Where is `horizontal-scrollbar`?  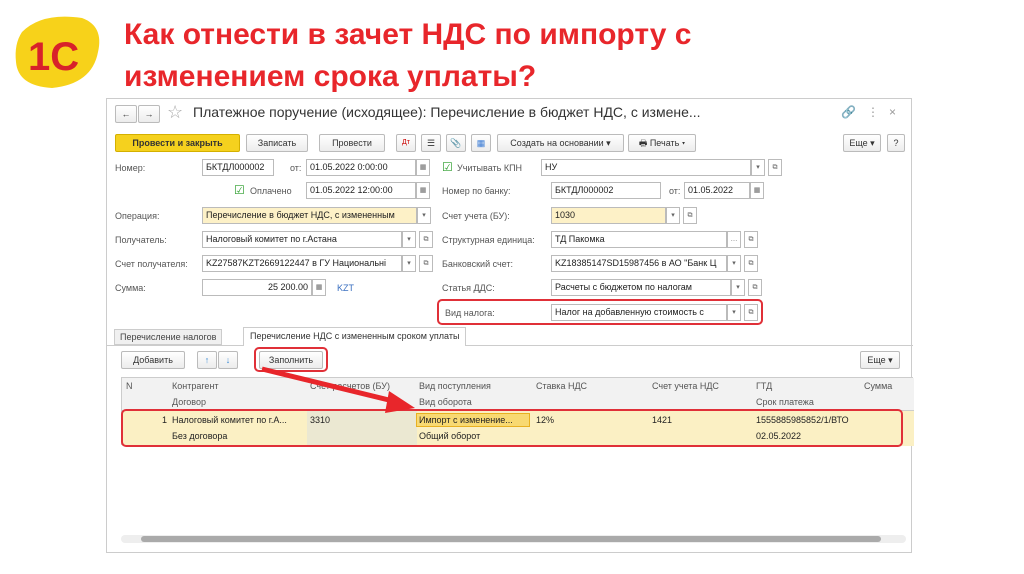 horizontal-scrollbar is located at coordinates (513, 539).